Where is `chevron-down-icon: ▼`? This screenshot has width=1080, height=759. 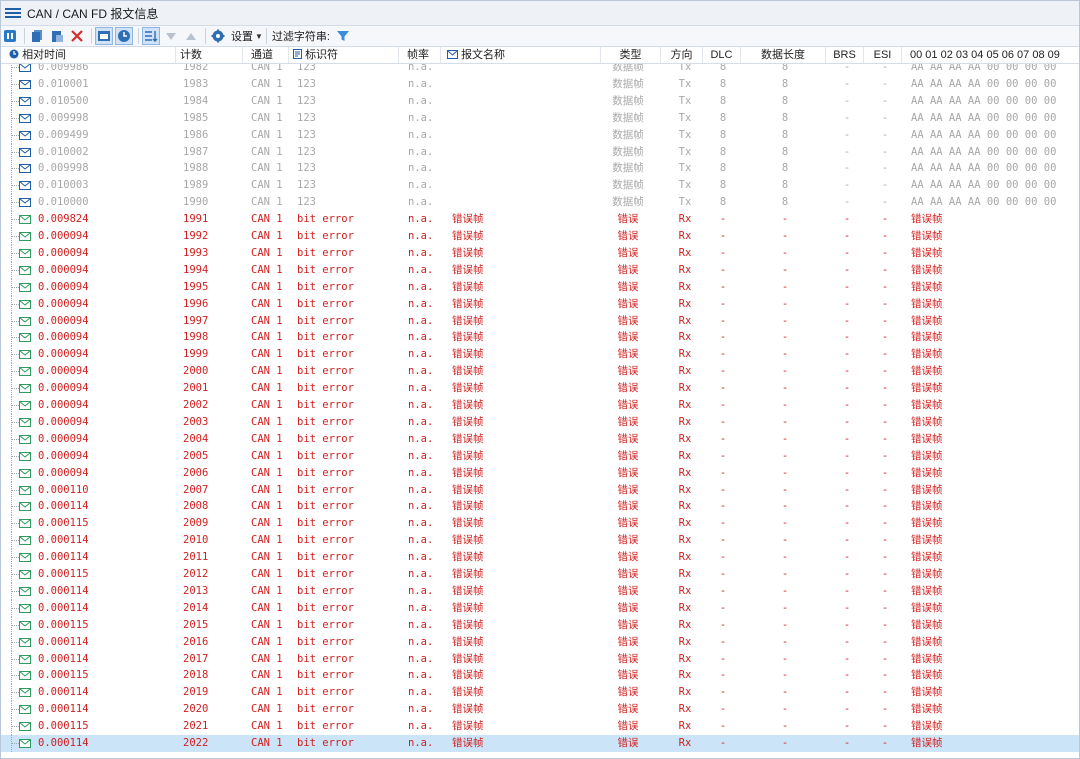
chevron-down-icon: ▼ is located at coordinates (259, 36).